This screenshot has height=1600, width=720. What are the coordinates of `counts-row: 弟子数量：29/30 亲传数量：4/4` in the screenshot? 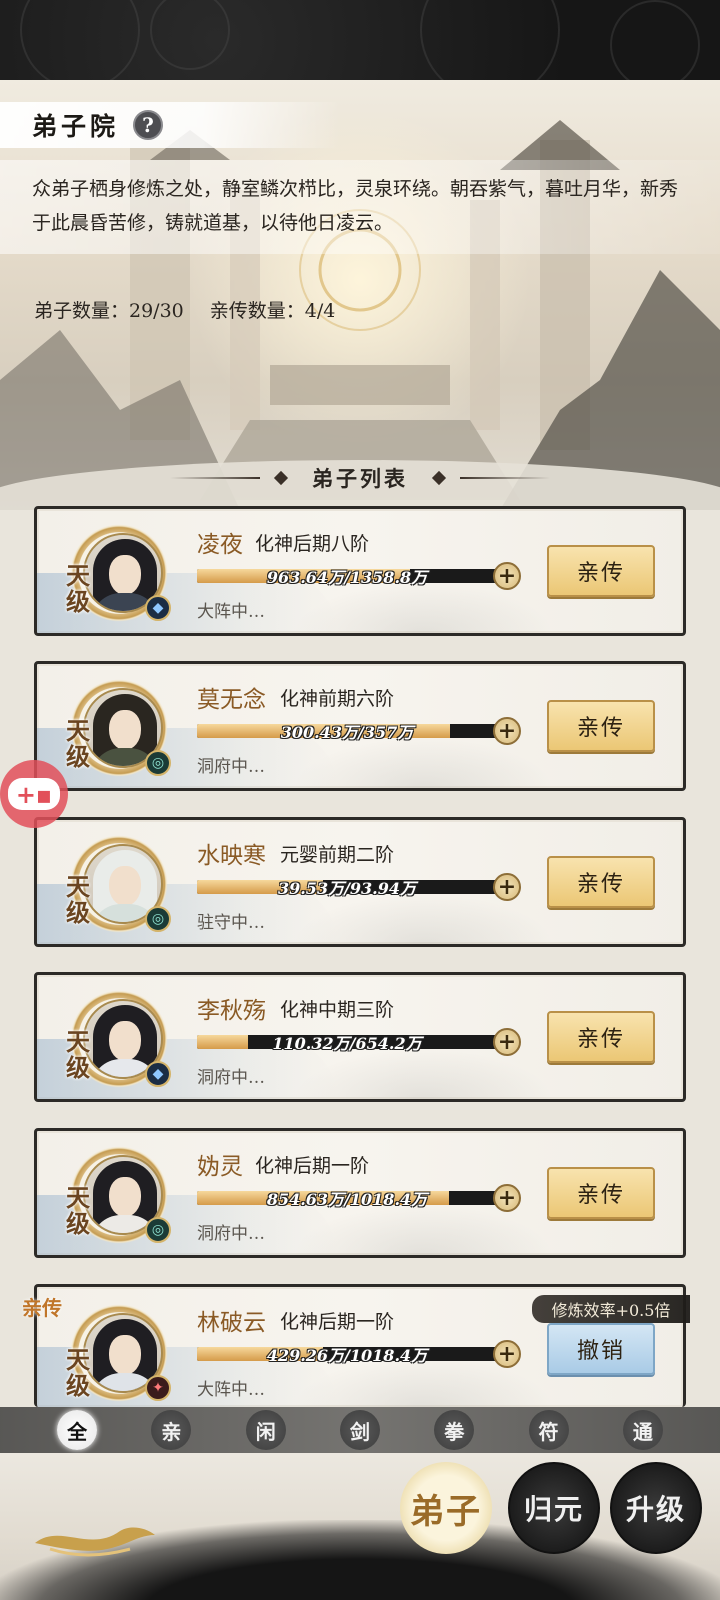 It's located at (184, 309).